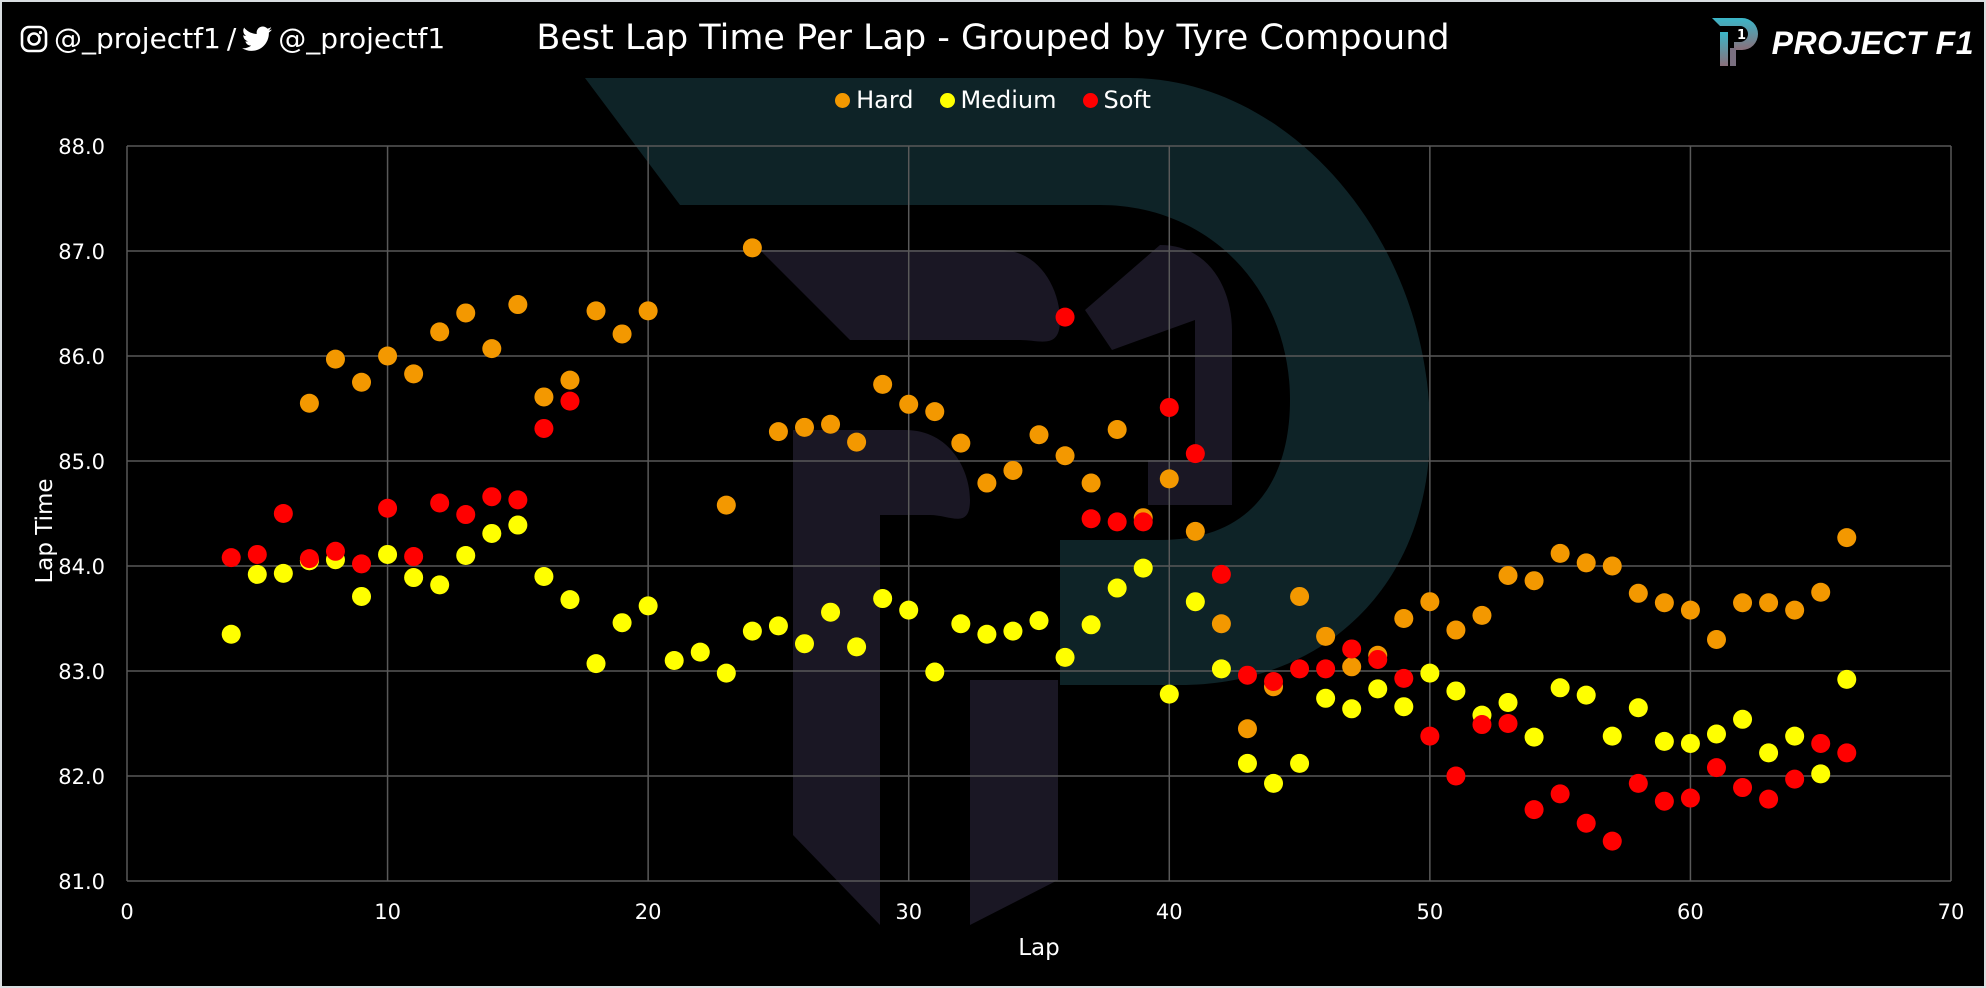  I want to click on x-tick-labels: 0 10 20 30 40 50 60 70, so click(1042, 912).